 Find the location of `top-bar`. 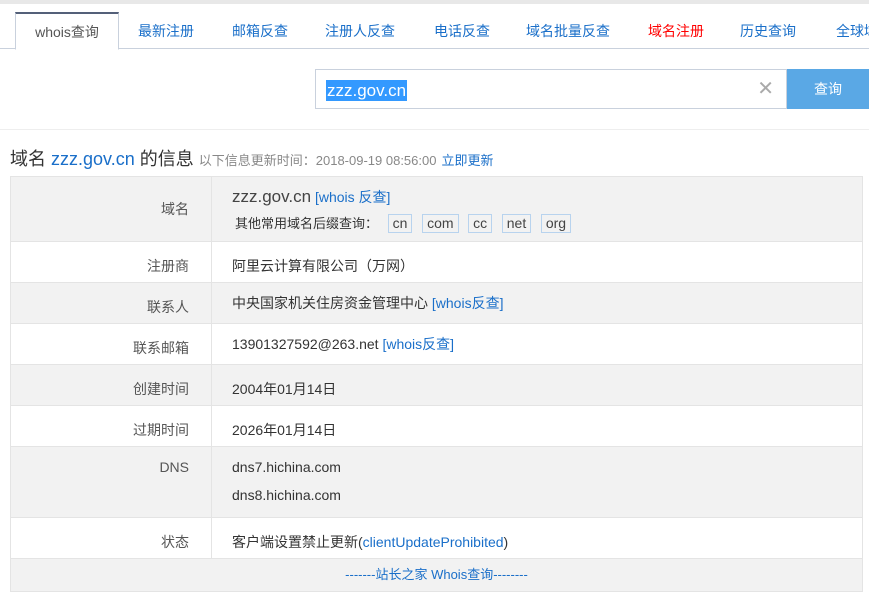

top-bar is located at coordinates (434, 2).